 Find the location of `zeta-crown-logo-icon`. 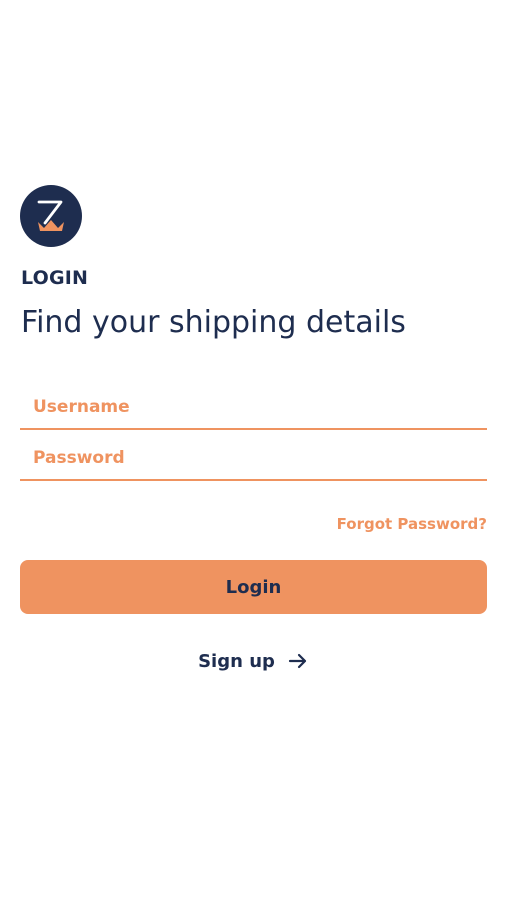

zeta-crown-logo-icon is located at coordinates (50, 215).